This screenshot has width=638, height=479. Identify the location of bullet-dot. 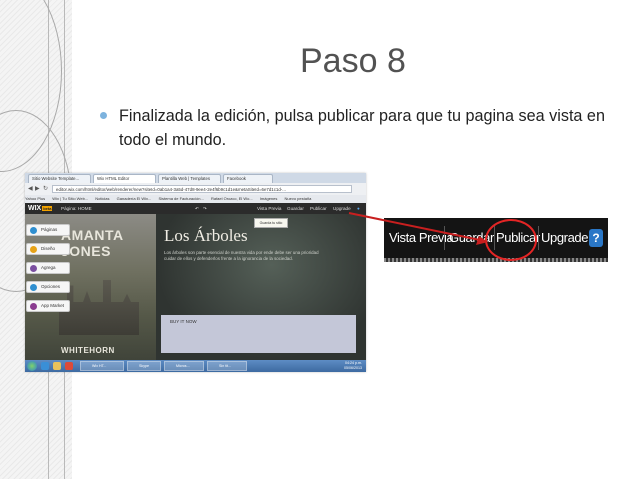
(103, 115).